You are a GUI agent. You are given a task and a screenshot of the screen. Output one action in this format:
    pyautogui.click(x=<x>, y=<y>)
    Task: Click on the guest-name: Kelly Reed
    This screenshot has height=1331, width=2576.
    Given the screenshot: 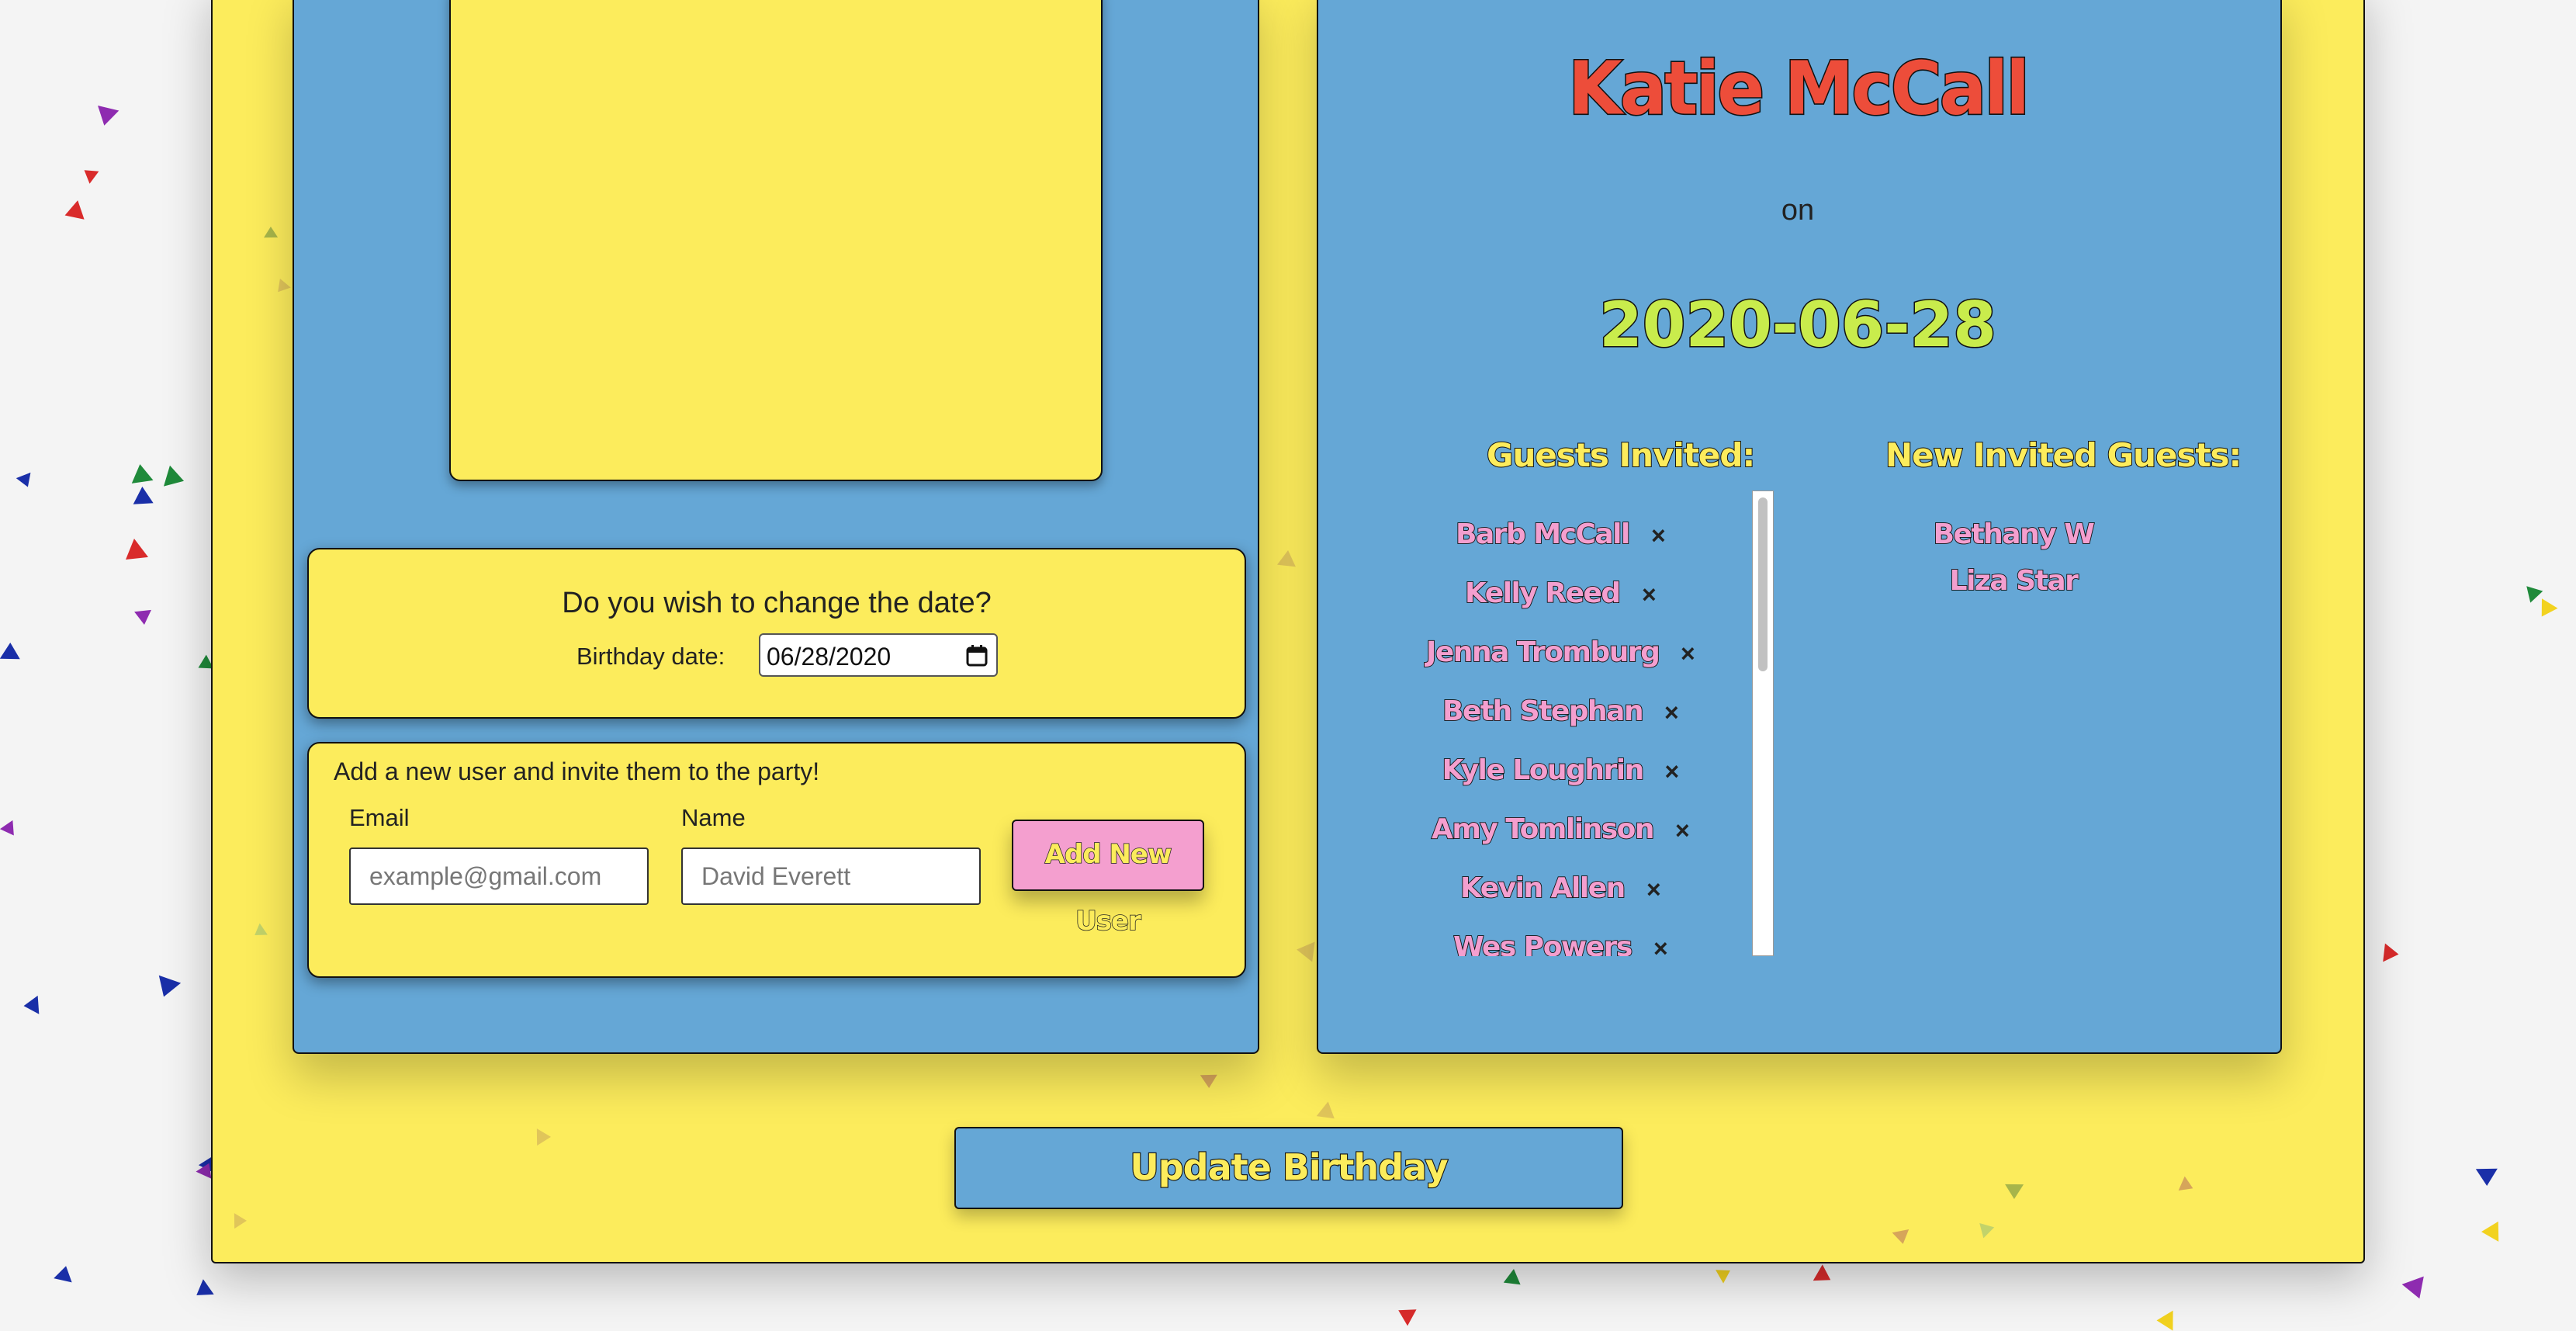 What is the action you would take?
    pyautogui.click(x=1543, y=593)
    